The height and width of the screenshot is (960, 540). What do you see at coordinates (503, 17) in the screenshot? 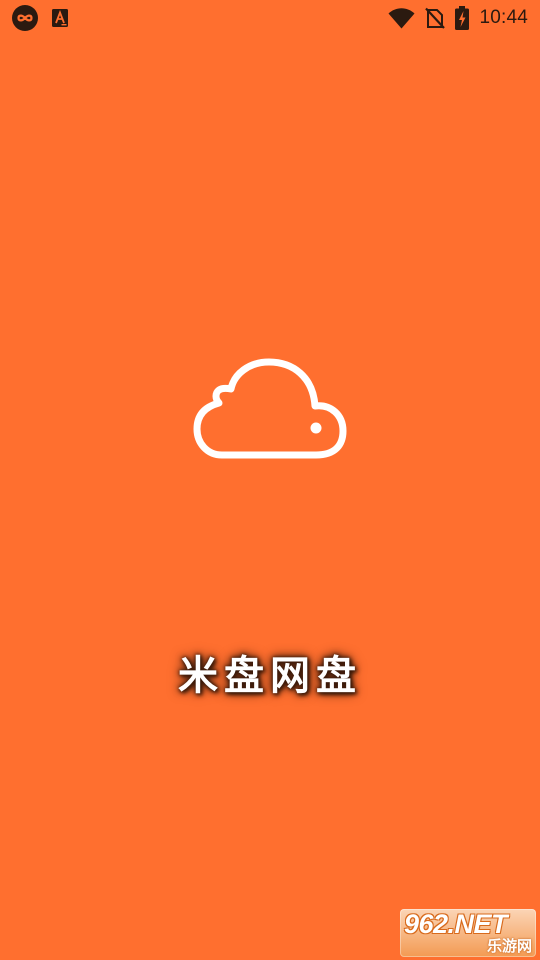
I see `status-bar-clock: 10:44` at bounding box center [503, 17].